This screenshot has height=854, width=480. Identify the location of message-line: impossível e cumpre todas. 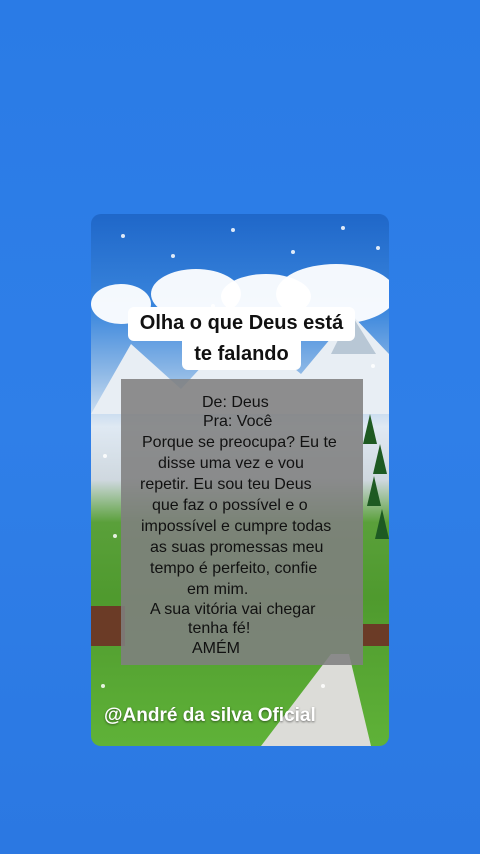
(236, 526).